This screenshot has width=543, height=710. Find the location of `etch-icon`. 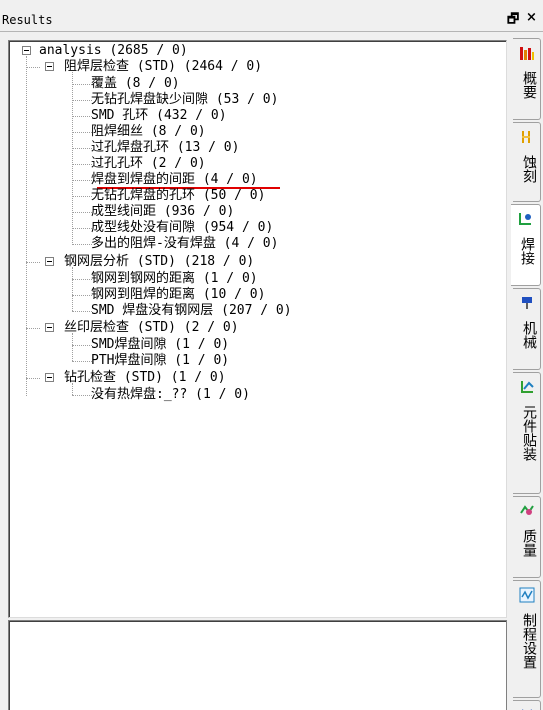

etch-icon is located at coordinates (526, 137).